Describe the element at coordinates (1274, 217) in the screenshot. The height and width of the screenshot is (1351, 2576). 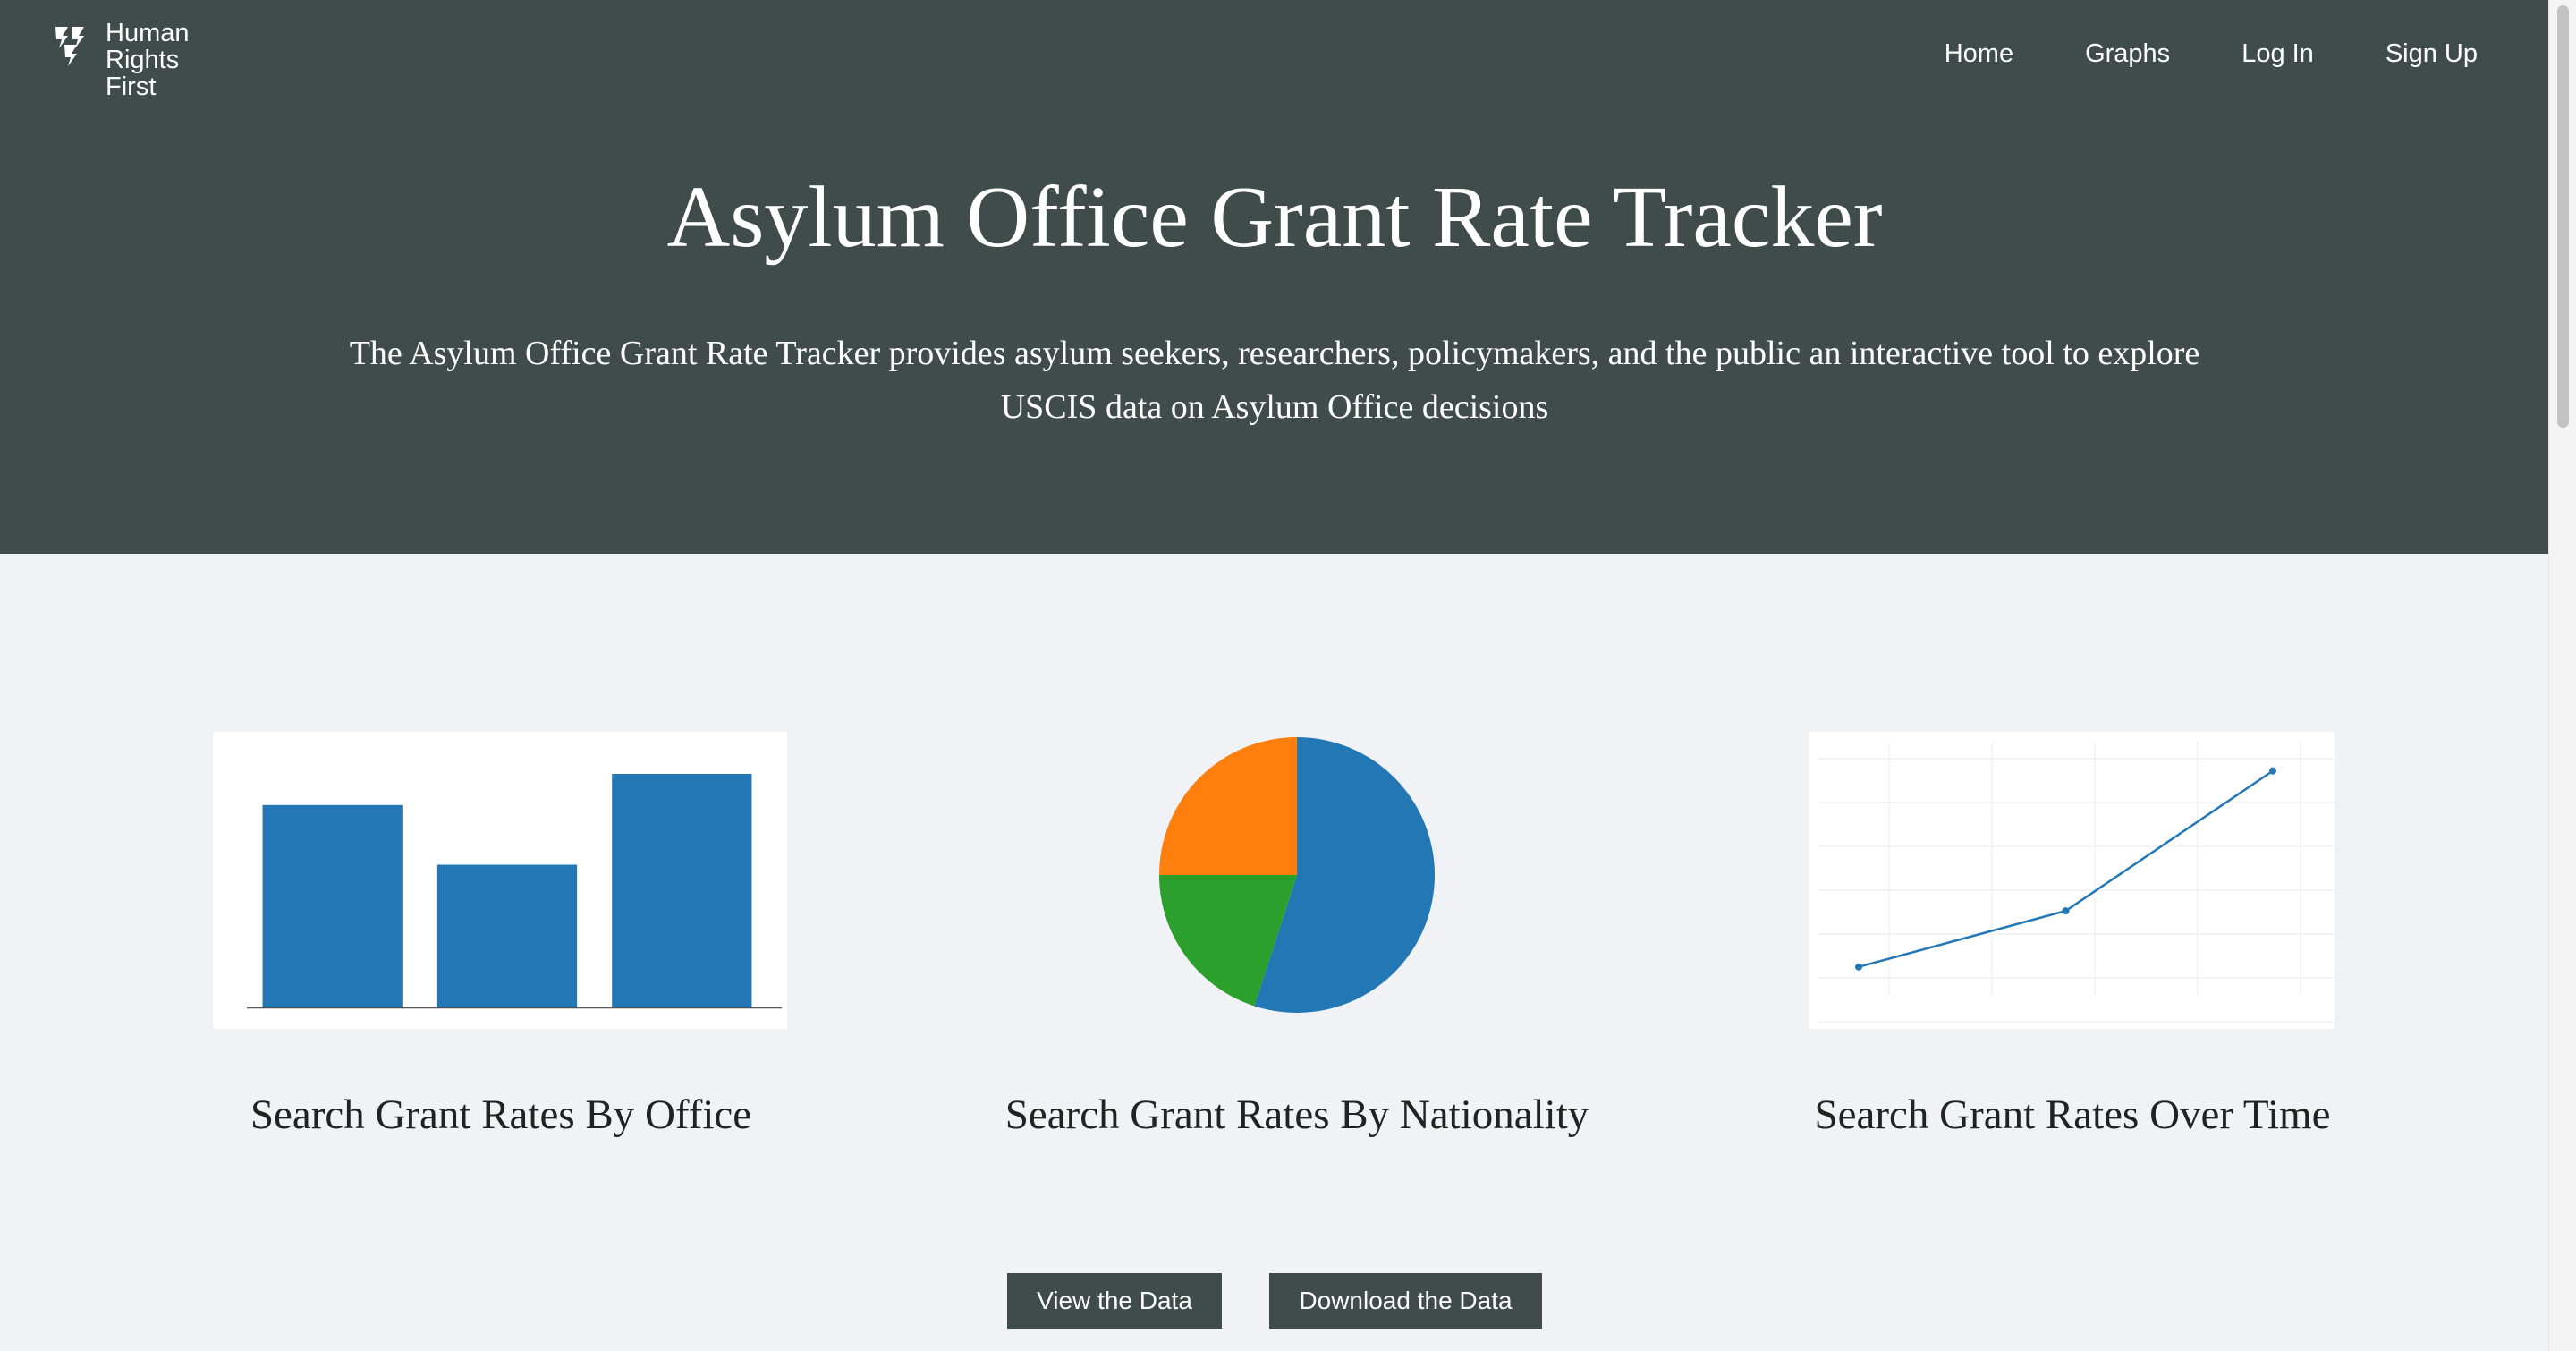
I see `page-title: Asylum Office Grant Rate Tracker` at that location.